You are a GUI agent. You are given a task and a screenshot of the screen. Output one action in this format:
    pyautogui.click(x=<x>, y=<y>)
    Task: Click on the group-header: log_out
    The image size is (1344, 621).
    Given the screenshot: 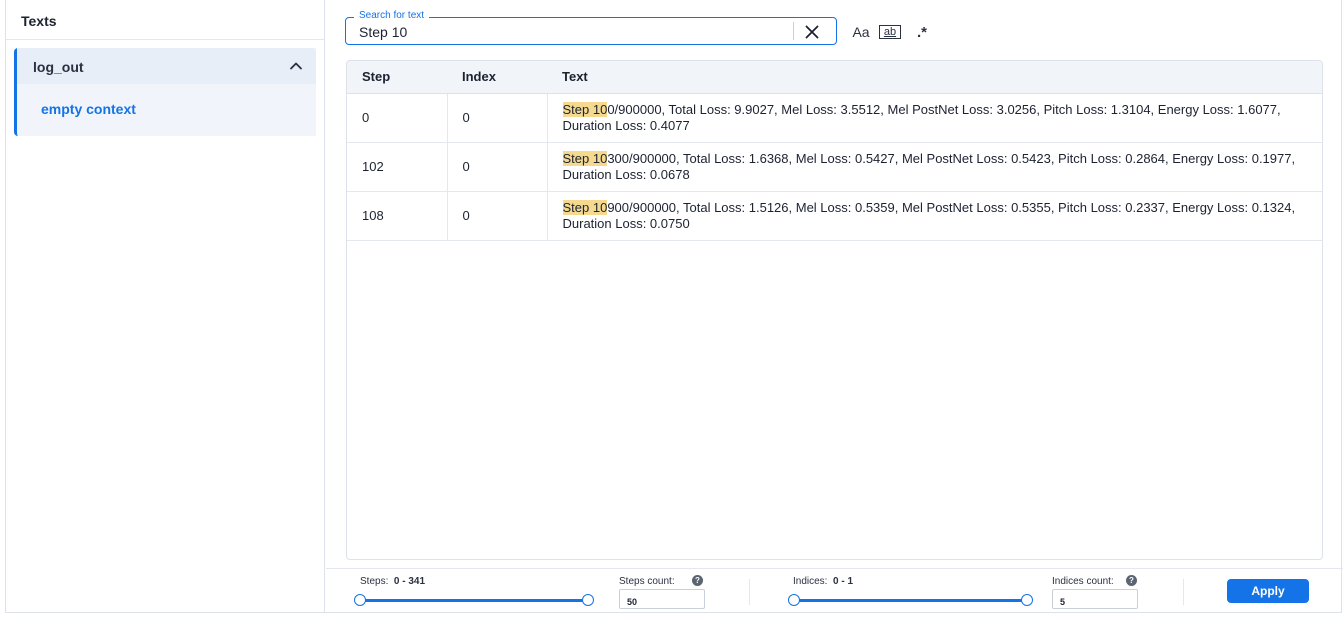 What is the action you would take?
    pyautogui.click(x=166, y=66)
    